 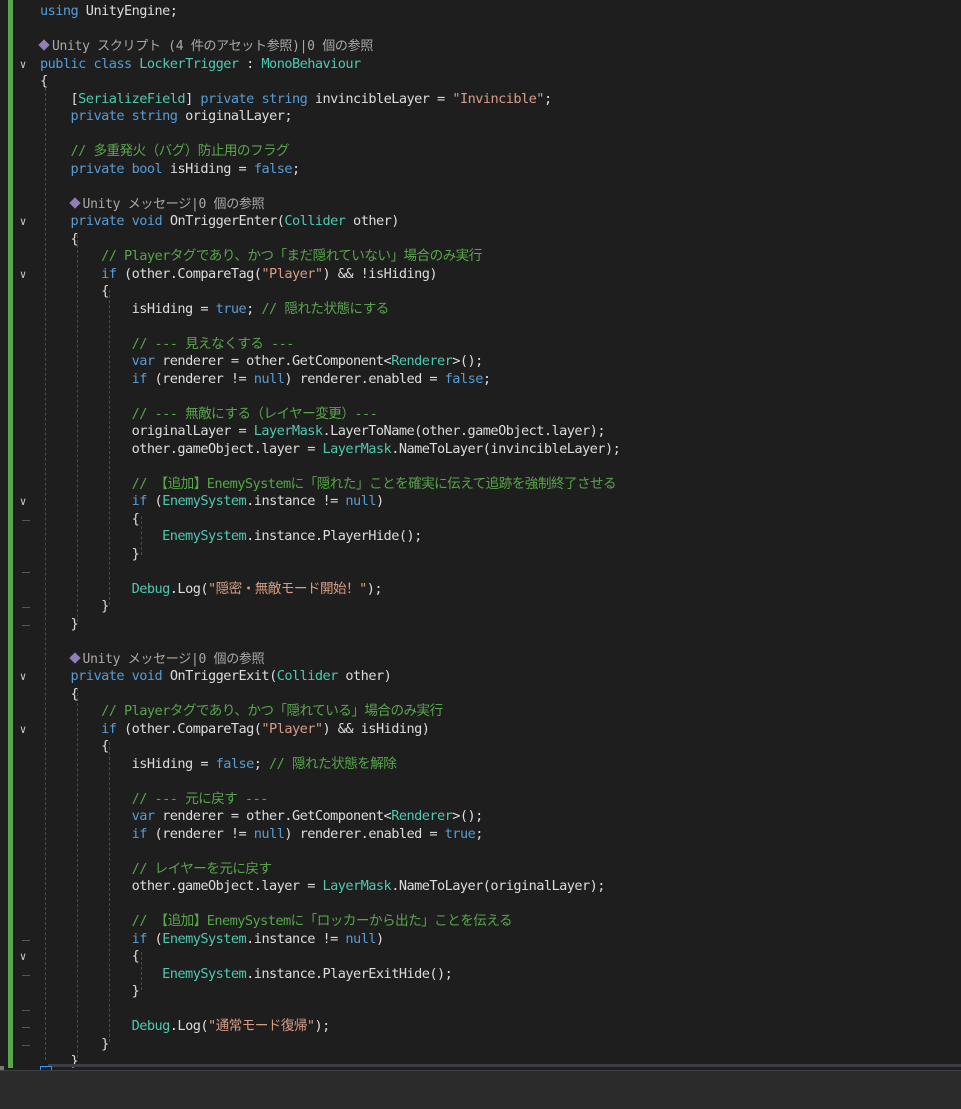 I want to click on code-token: Collider, so click(x=307, y=676).